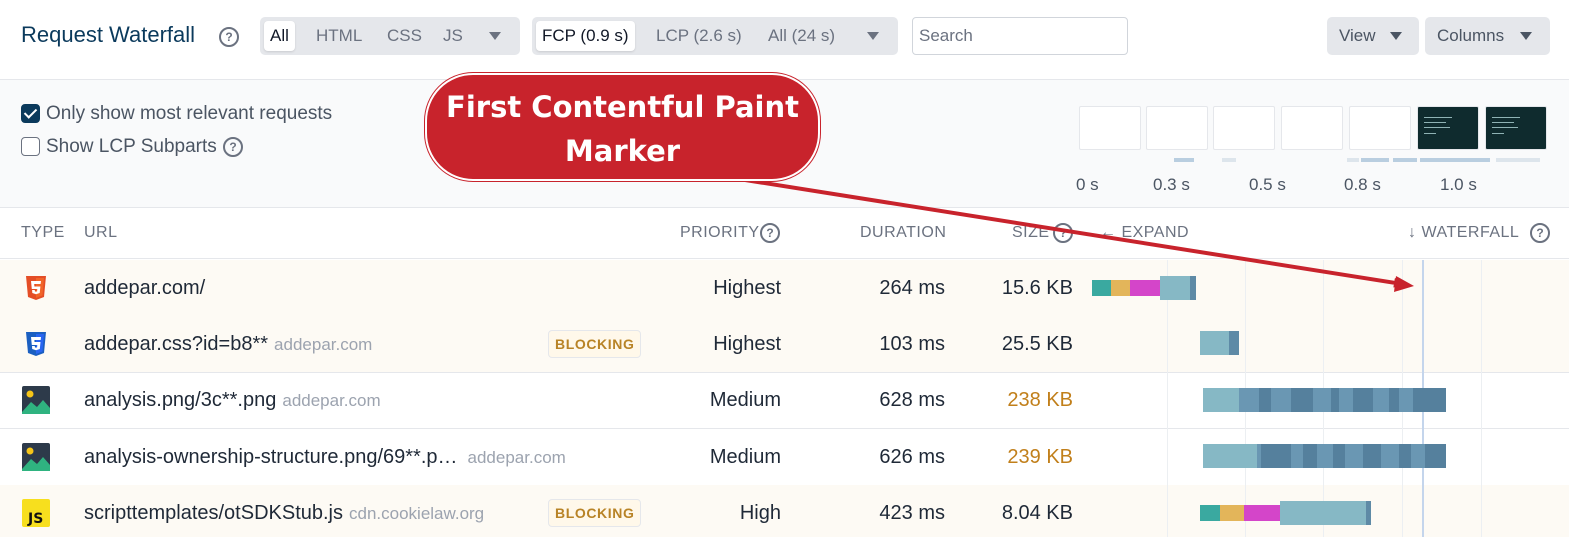  I want to click on request-url: analysis.png/3c**.png addepar.com, so click(232, 400).